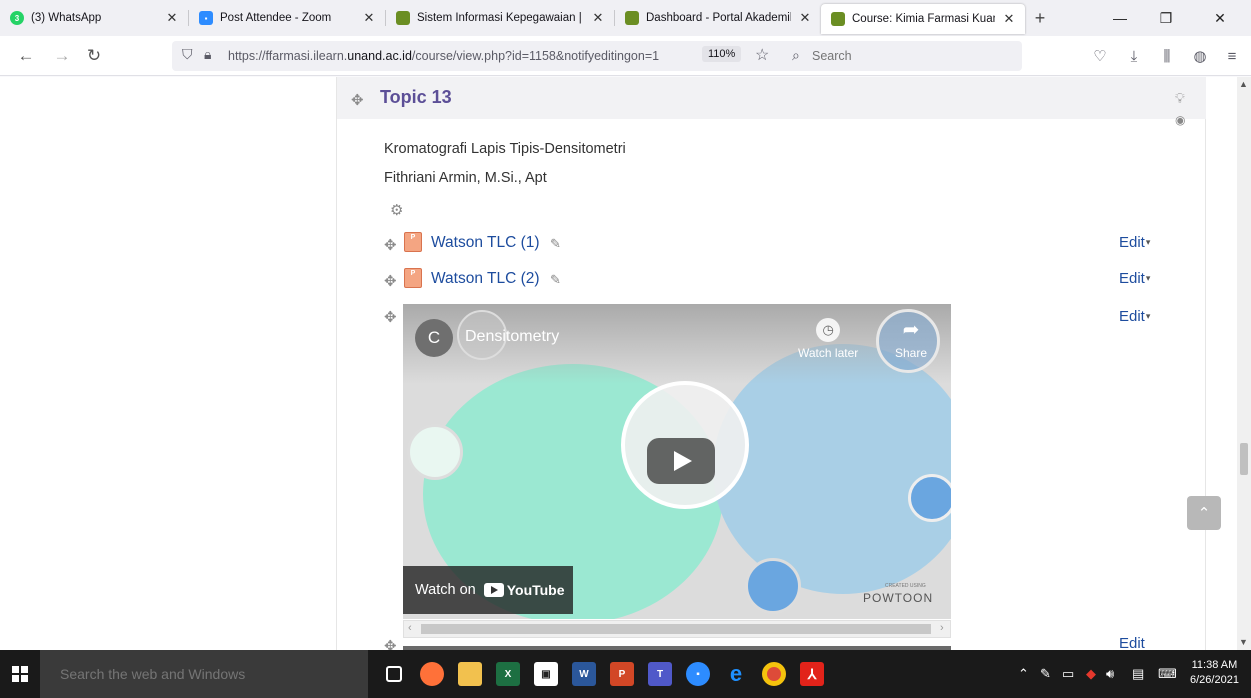 This screenshot has width=1251, height=698. What do you see at coordinates (1068, 674) in the screenshot?
I see `battery-icon: ▭` at bounding box center [1068, 674].